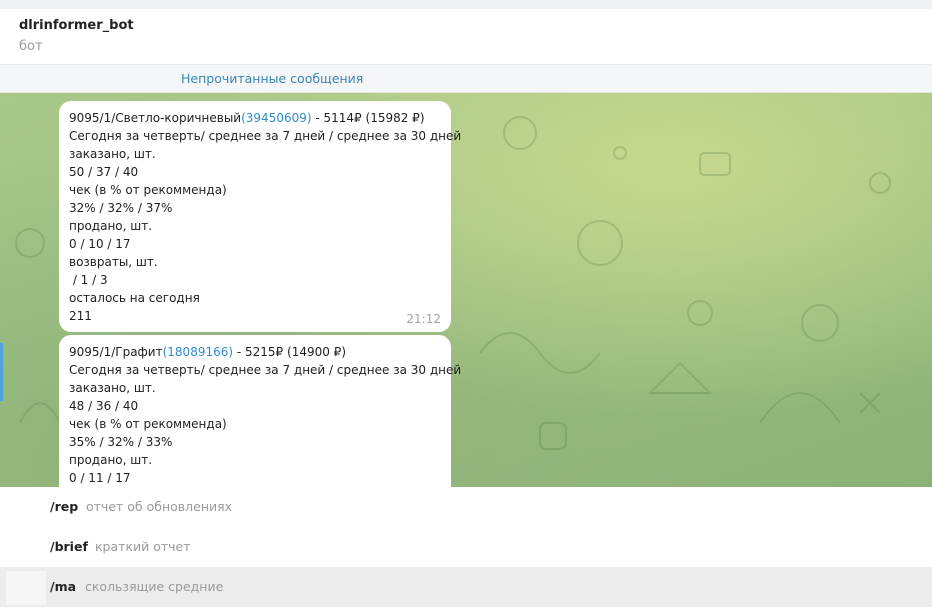 The height and width of the screenshot is (609, 932). Describe the element at coordinates (134, 298) in the screenshot. I see `message-line: осталось на сегодня` at that location.